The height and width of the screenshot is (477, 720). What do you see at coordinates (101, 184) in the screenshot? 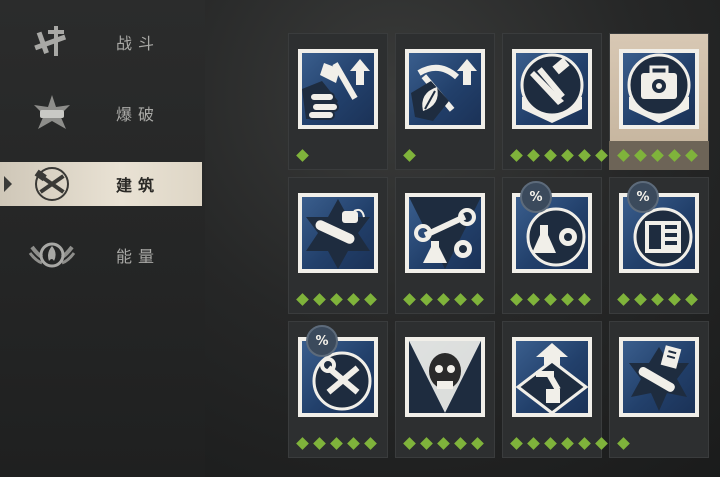
I see `category-construction: 建筑` at bounding box center [101, 184].